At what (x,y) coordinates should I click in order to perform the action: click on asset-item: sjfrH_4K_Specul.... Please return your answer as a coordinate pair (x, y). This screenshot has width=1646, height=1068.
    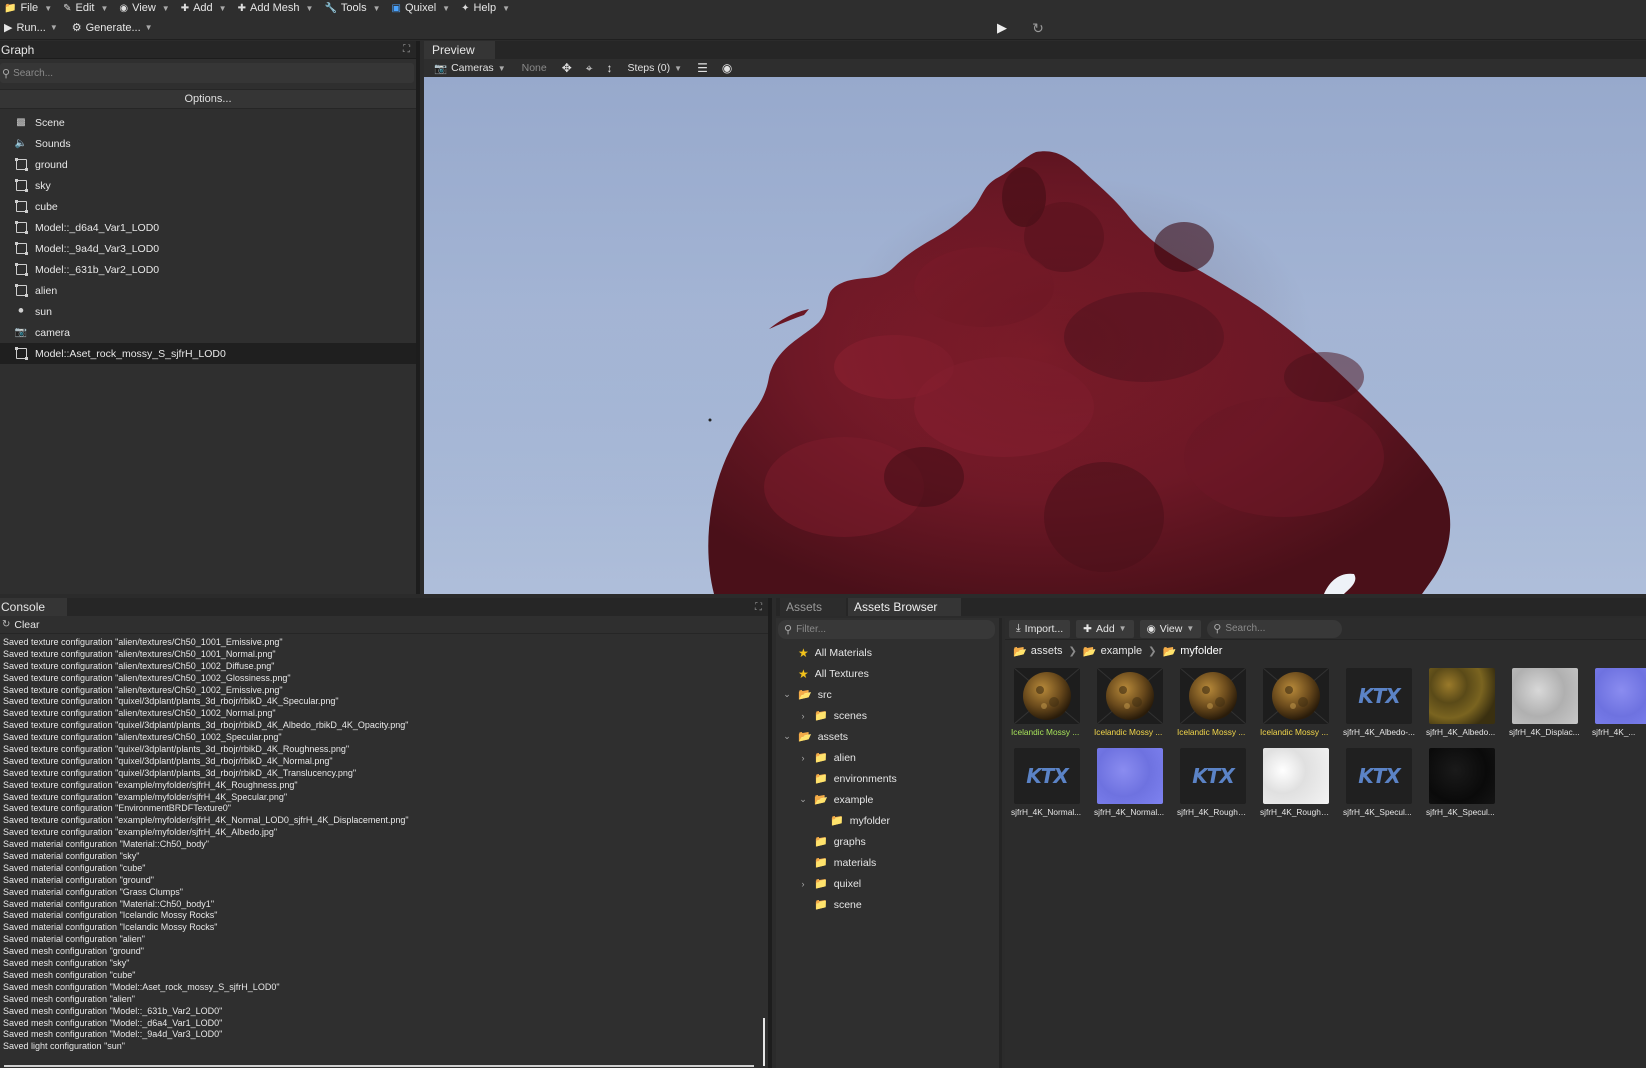
    Looking at the image, I should click on (1462, 787).